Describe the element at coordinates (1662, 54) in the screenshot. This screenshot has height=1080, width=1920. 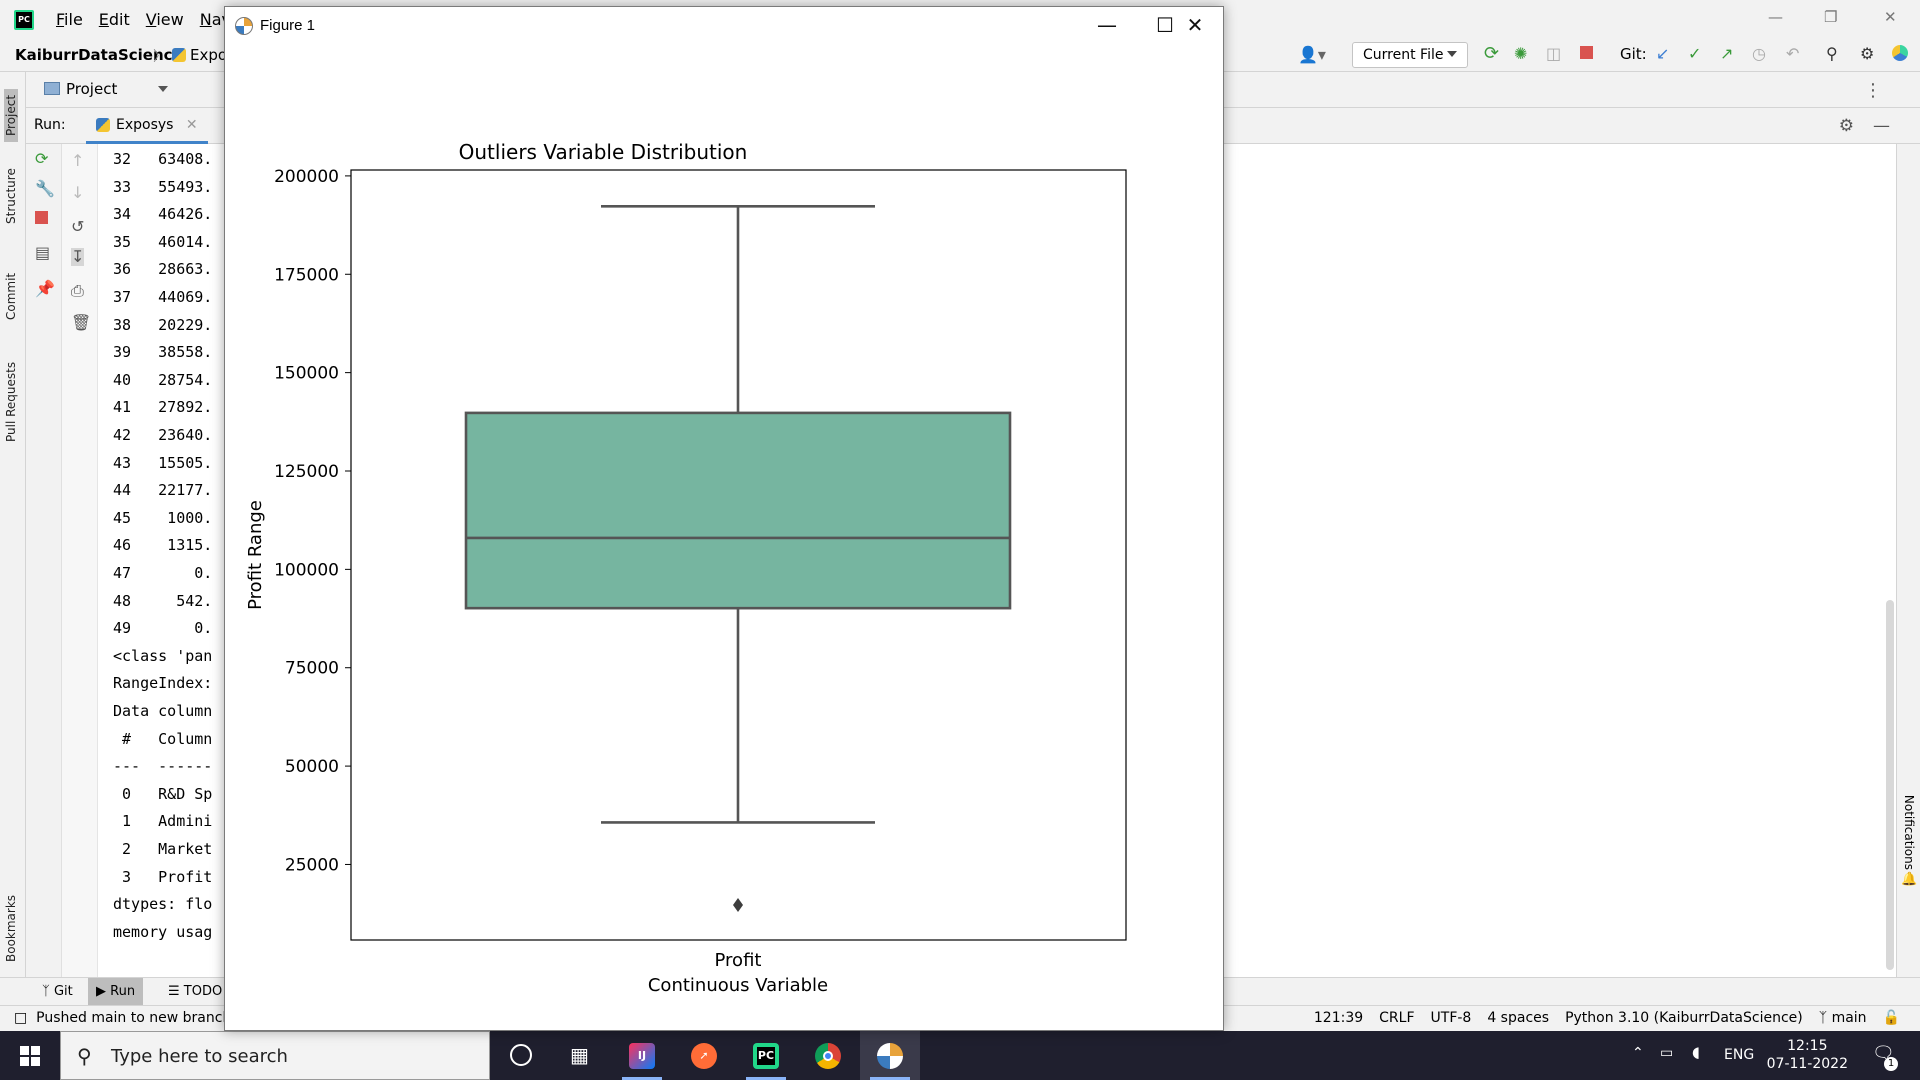
I see `git-update-icon: ↙` at that location.